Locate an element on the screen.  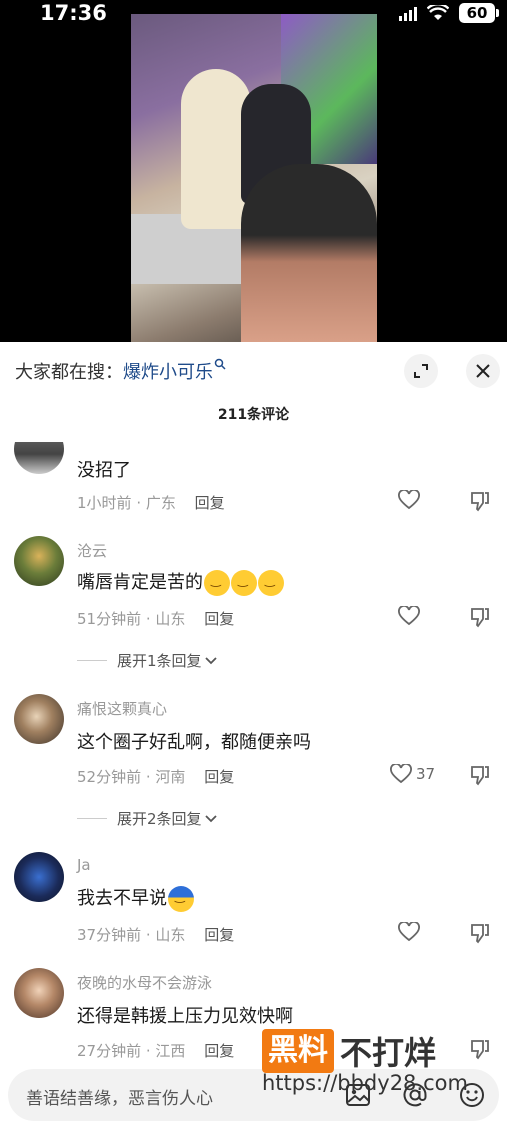
comment-username: Ja is located at coordinates (84, 865).